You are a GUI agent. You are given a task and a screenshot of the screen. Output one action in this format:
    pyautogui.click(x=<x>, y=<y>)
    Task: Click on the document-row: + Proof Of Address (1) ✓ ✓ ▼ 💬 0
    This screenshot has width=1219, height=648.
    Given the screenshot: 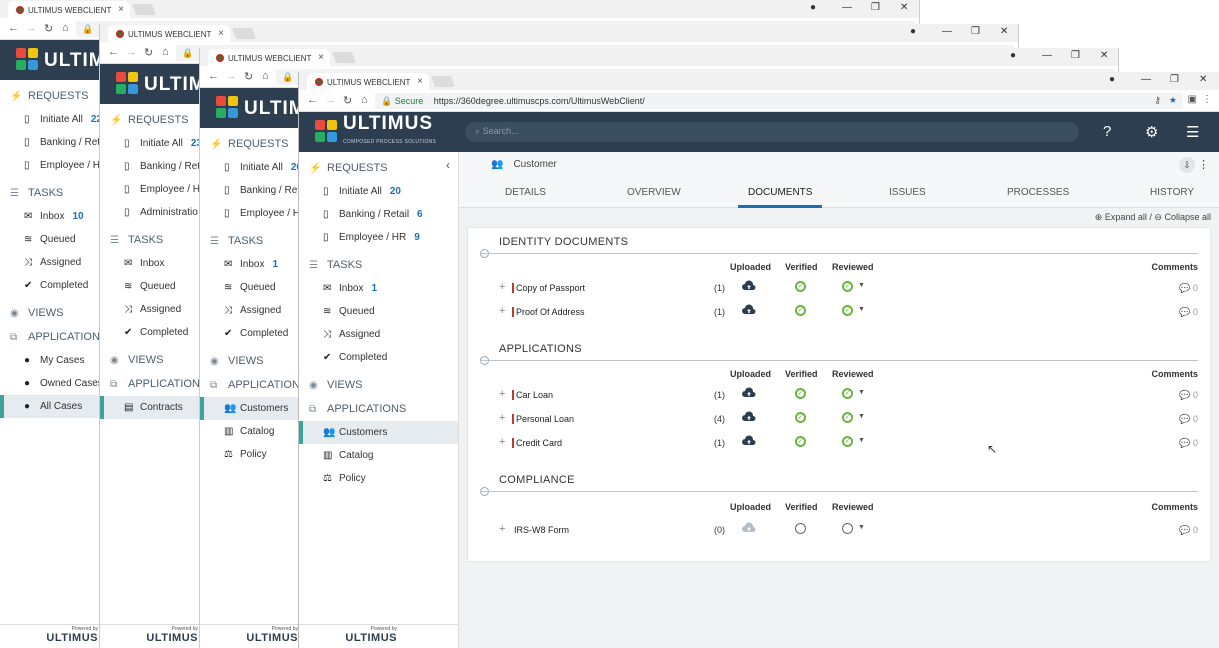 What is the action you would take?
    pyautogui.click(x=839, y=314)
    